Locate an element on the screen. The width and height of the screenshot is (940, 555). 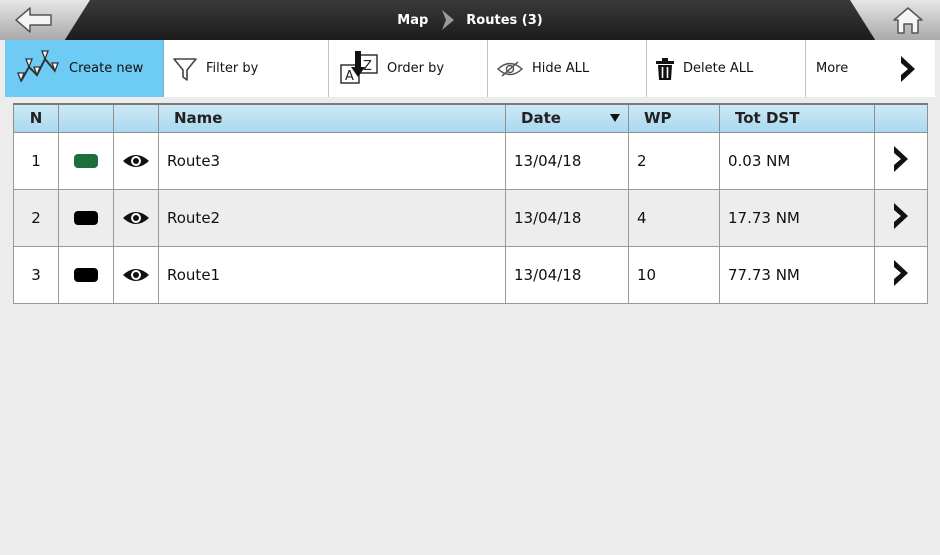
order-by-button: A Z Order by is located at coordinates (408, 68).